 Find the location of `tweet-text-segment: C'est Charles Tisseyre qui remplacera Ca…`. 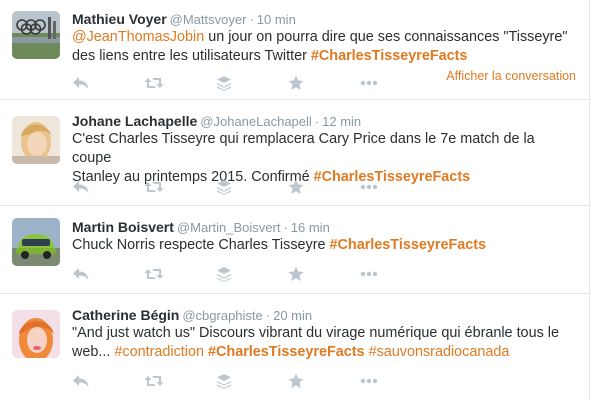

tweet-text-segment: C'est Charles Tisseyre qui remplacera Ca… is located at coordinates (303, 148).